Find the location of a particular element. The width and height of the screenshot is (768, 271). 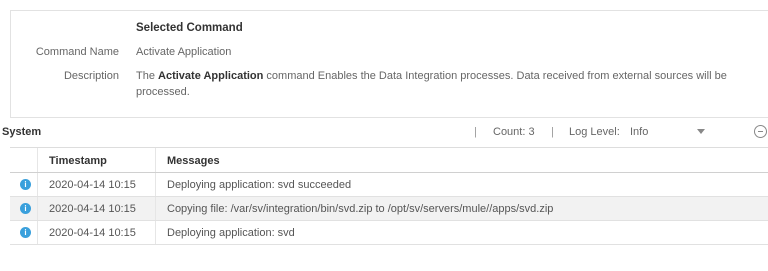

log-level-select: Info is located at coordinates (639, 132).